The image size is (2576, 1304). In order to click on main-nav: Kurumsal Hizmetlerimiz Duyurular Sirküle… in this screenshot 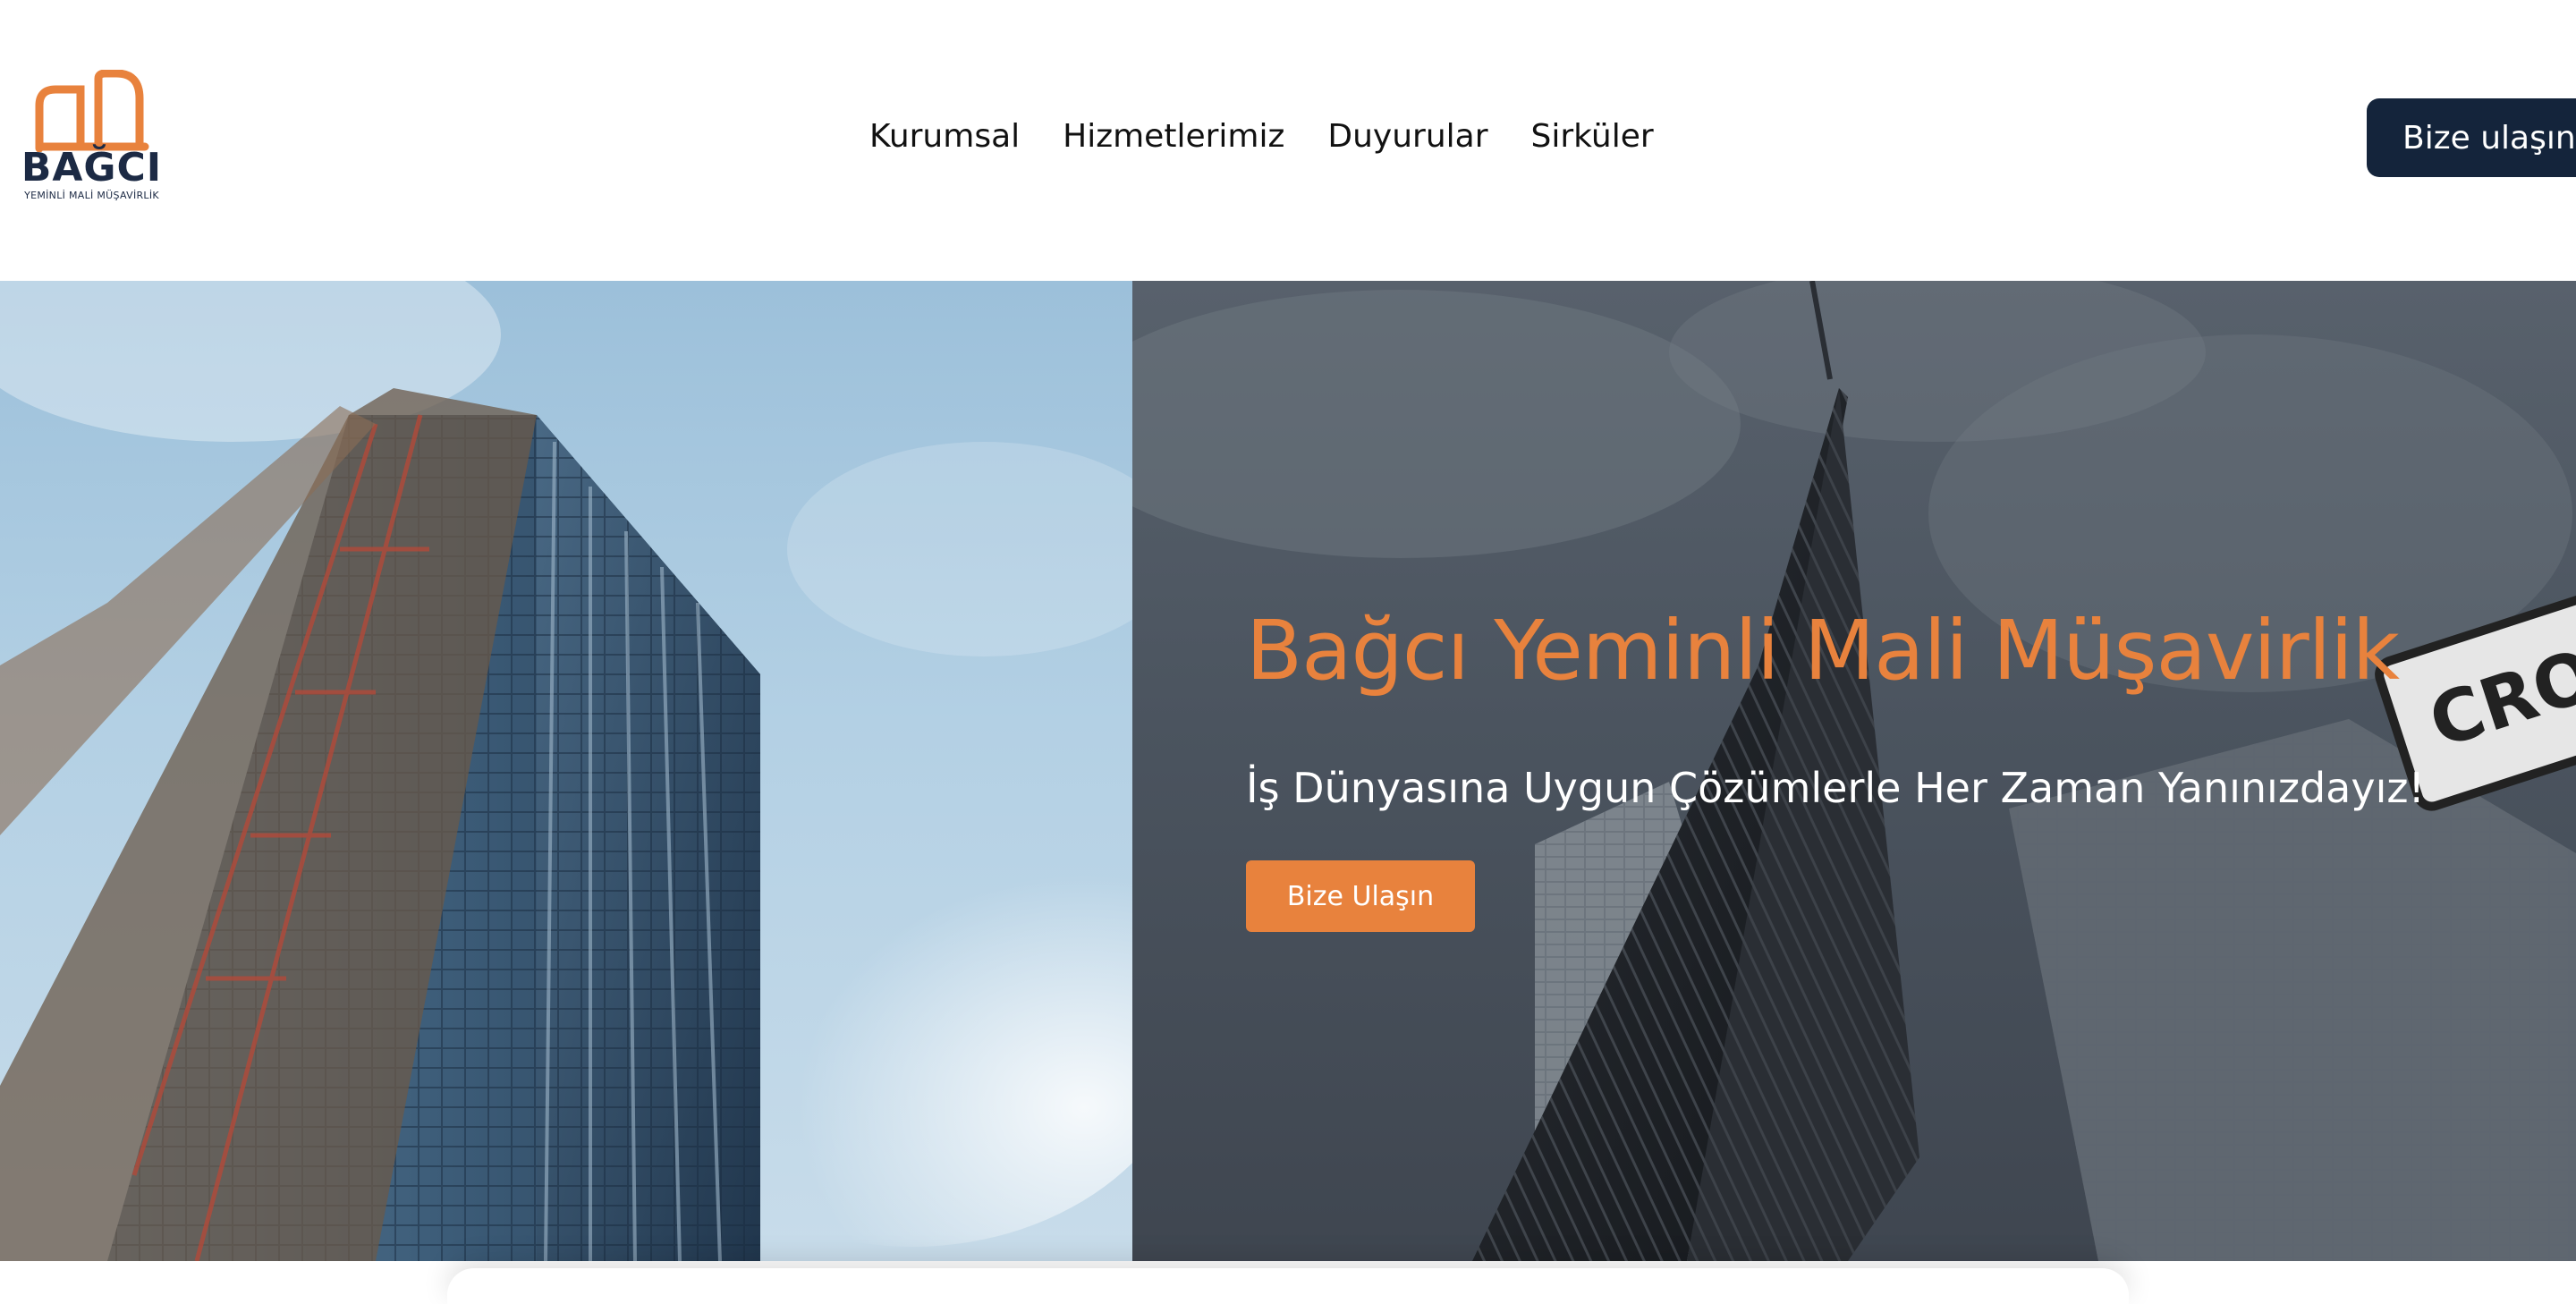, I will do `click(1261, 136)`.